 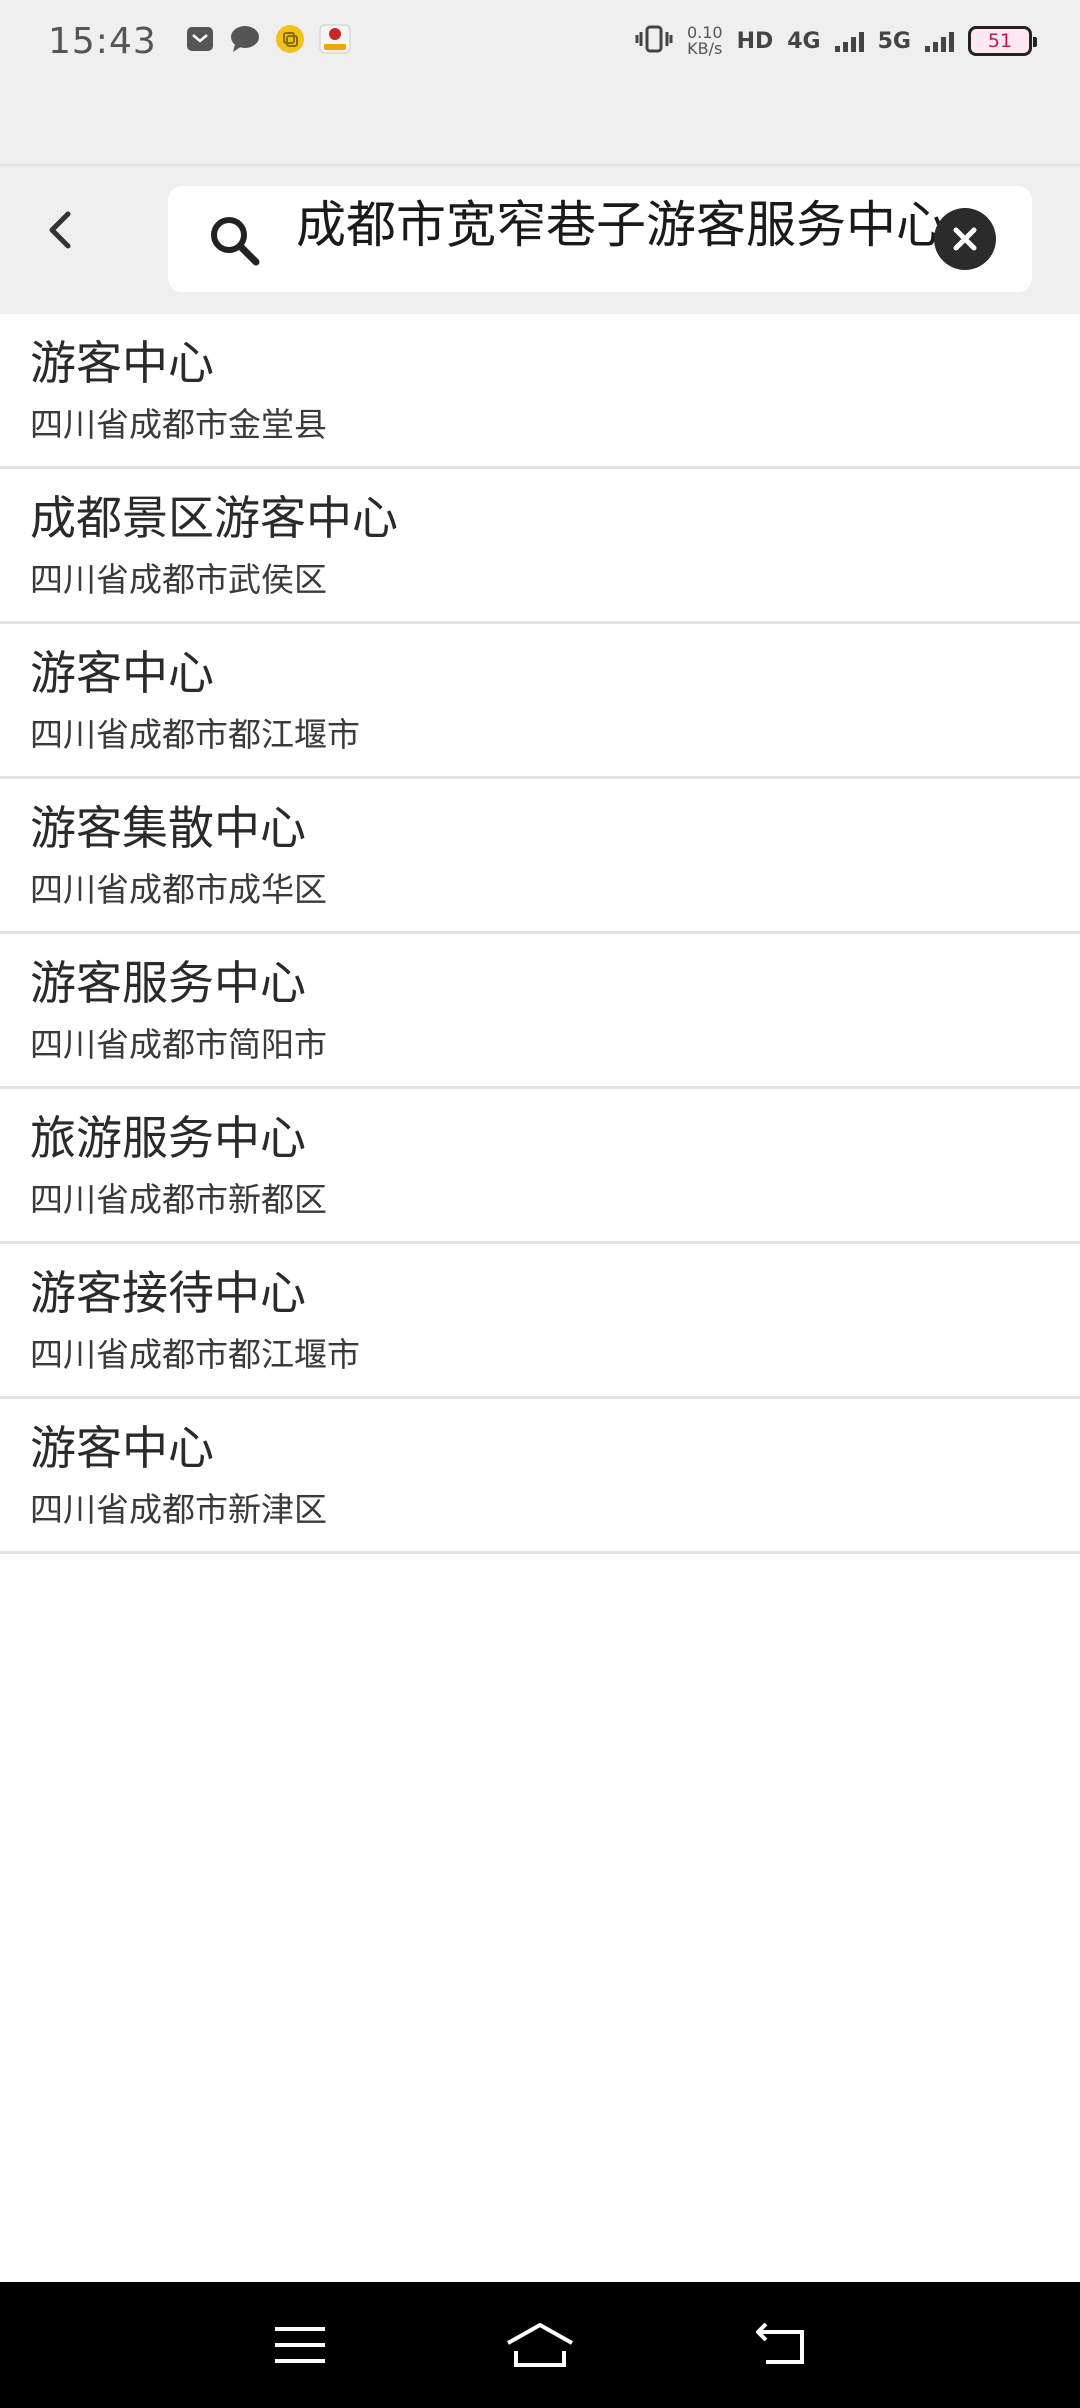 What do you see at coordinates (540, 1321) in the screenshot?
I see `result-item: 游客接待中心 四川省成都市都江堰市` at bounding box center [540, 1321].